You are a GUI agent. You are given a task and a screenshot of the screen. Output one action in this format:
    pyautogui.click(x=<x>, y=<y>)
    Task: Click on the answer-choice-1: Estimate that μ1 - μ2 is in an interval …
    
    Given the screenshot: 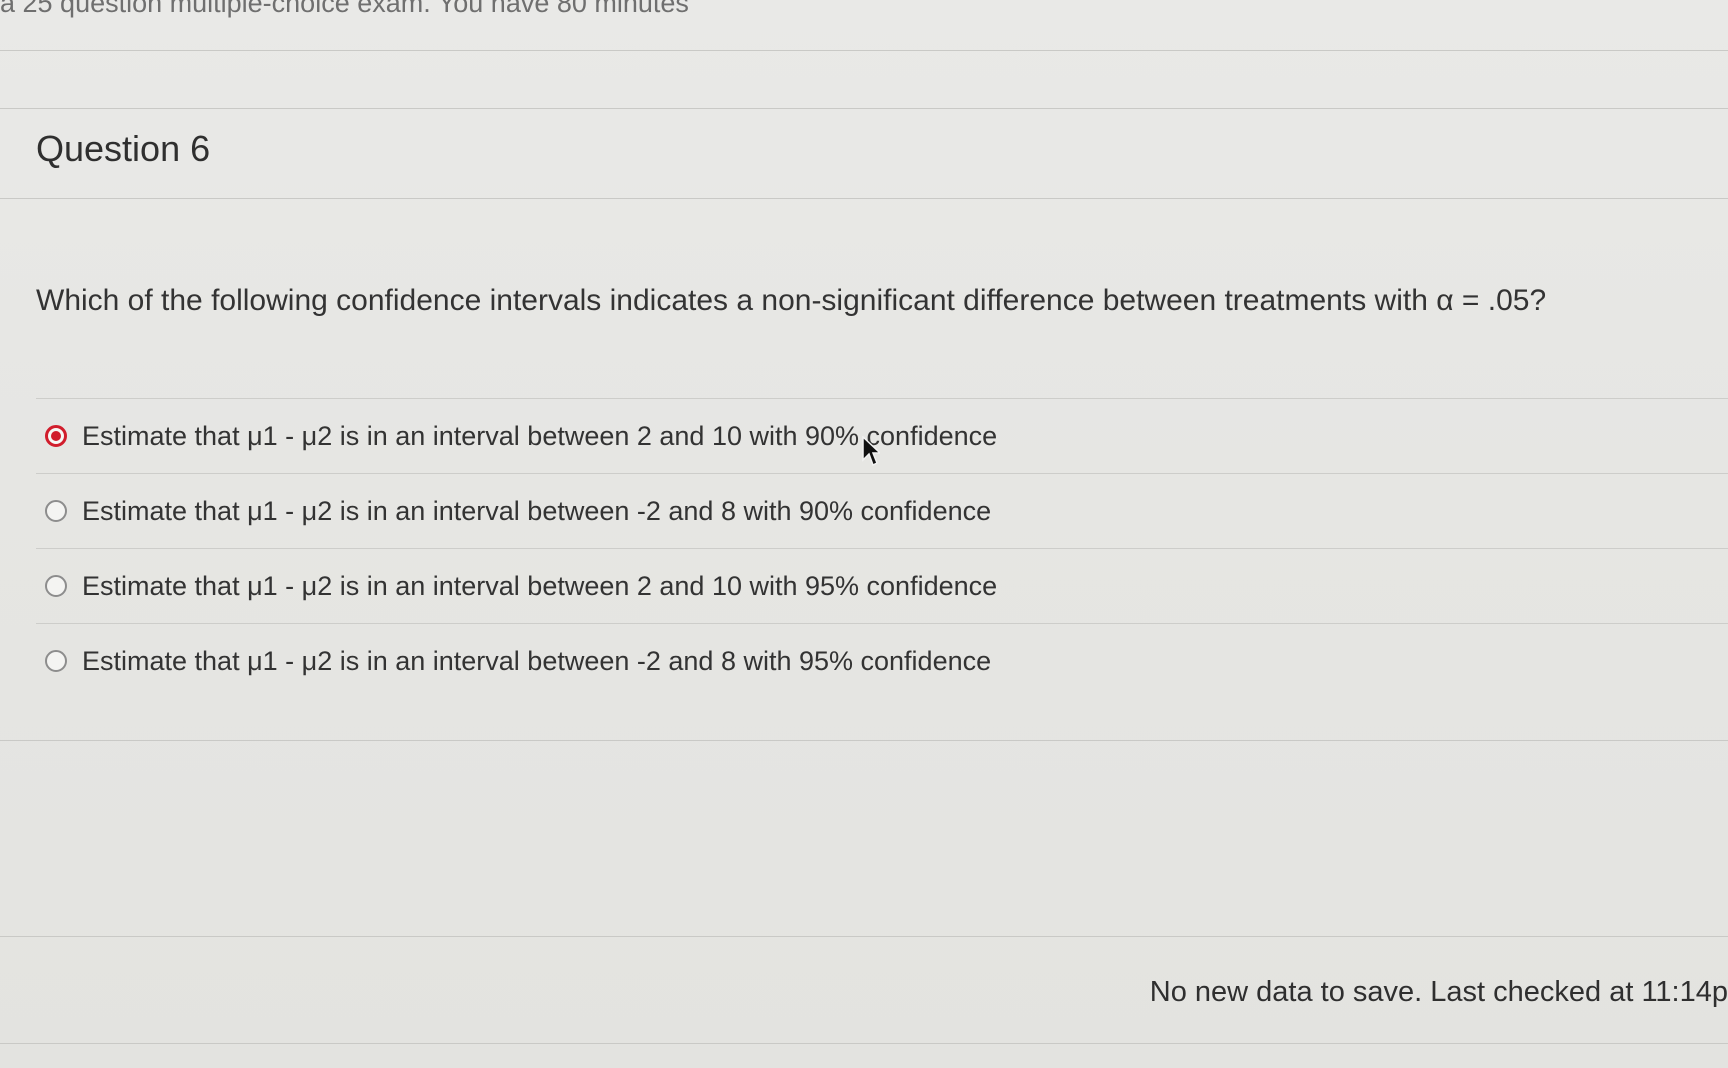 What is the action you would take?
    pyautogui.click(x=882, y=435)
    